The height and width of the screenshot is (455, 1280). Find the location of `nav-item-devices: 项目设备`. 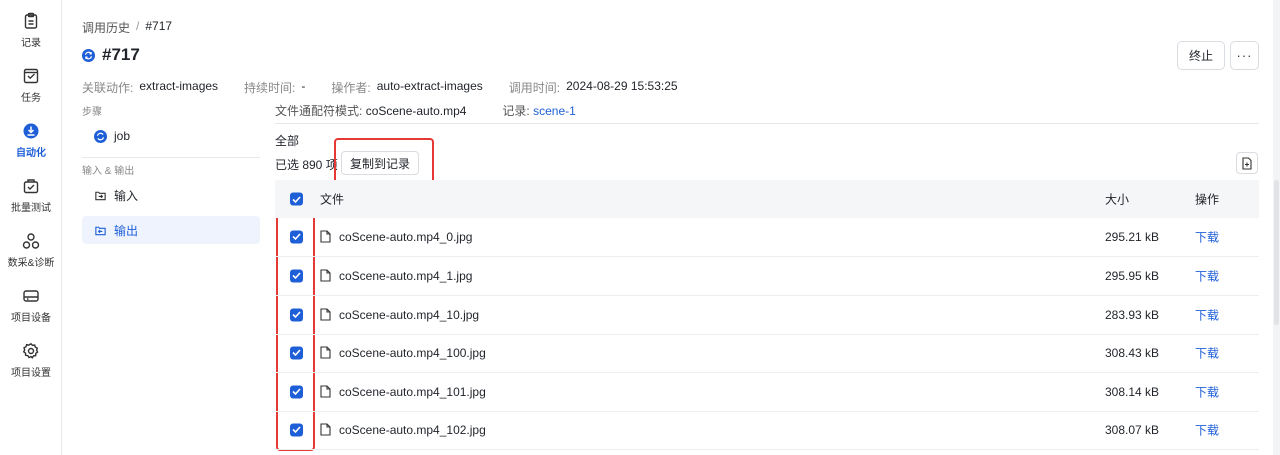

nav-item-devices: 项目设备 is located at coordinates (31, 309).